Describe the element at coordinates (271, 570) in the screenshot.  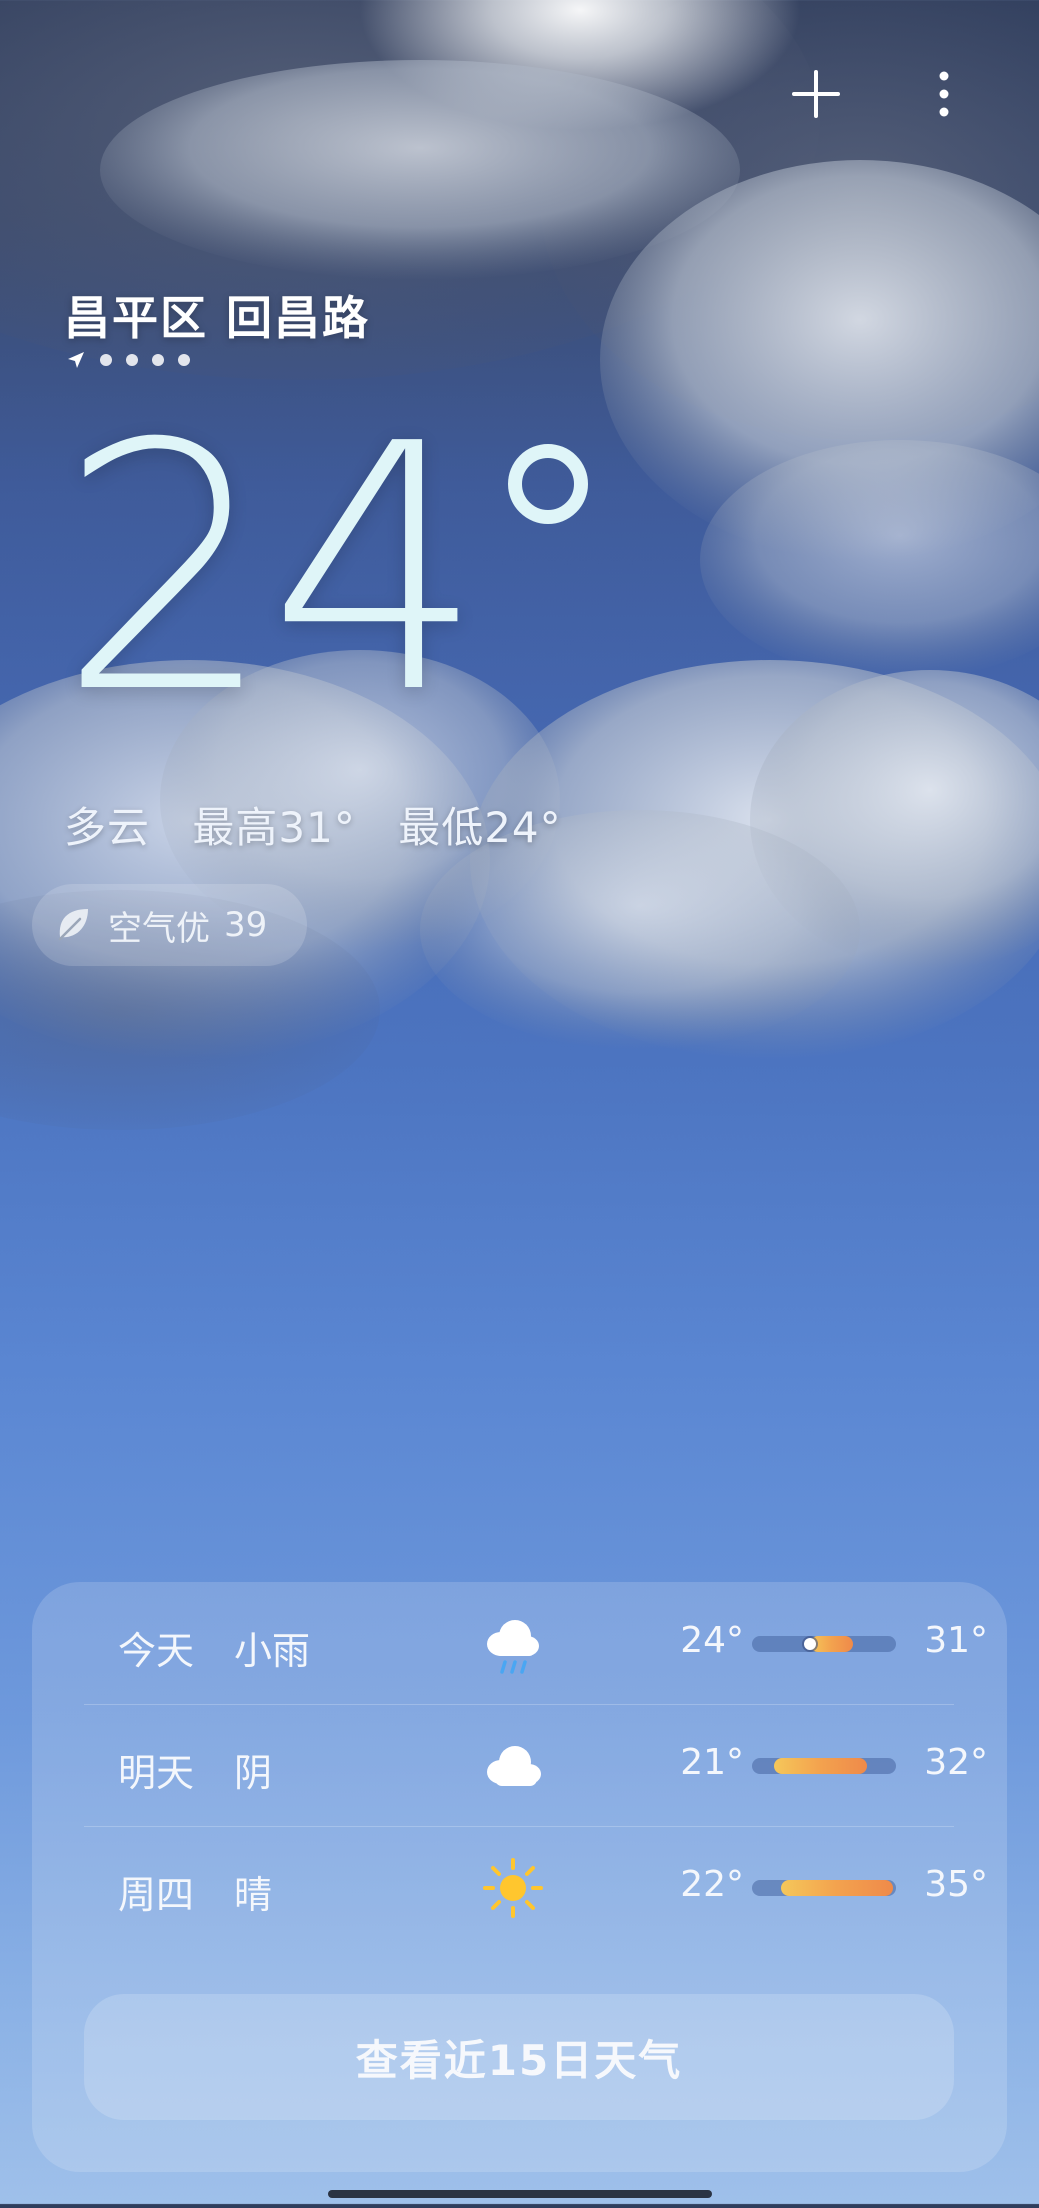
I see `current-temperature: 24` at that location.